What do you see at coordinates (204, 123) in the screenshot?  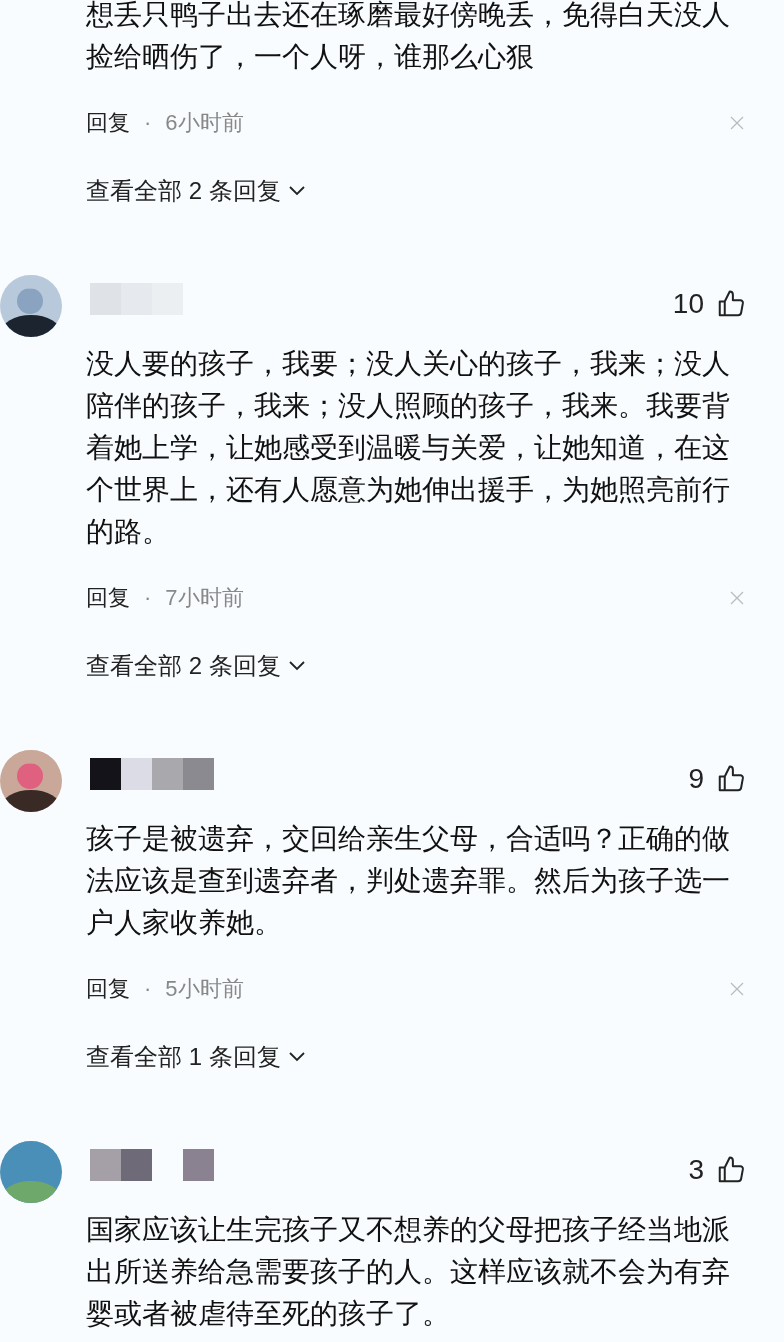 I see `timestamp: 6小时前` at bounding box center [204, 123].